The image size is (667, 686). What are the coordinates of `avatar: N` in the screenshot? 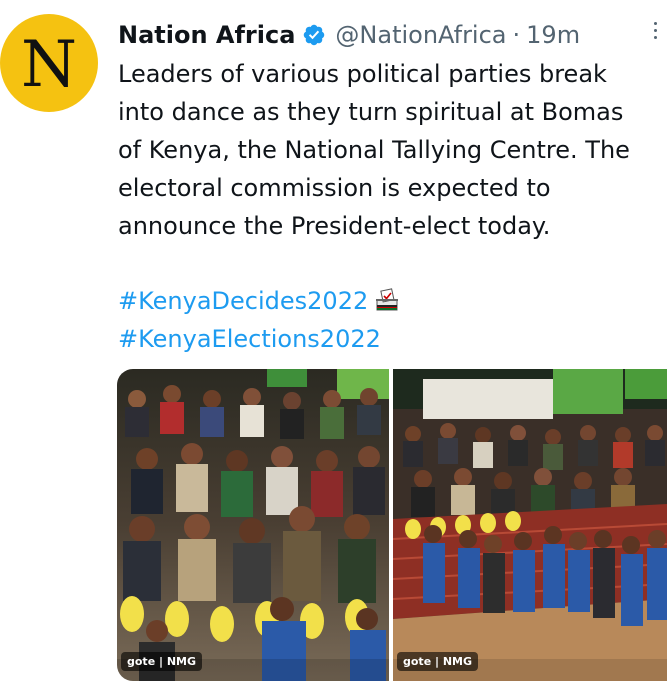 It's located at (49, 63).